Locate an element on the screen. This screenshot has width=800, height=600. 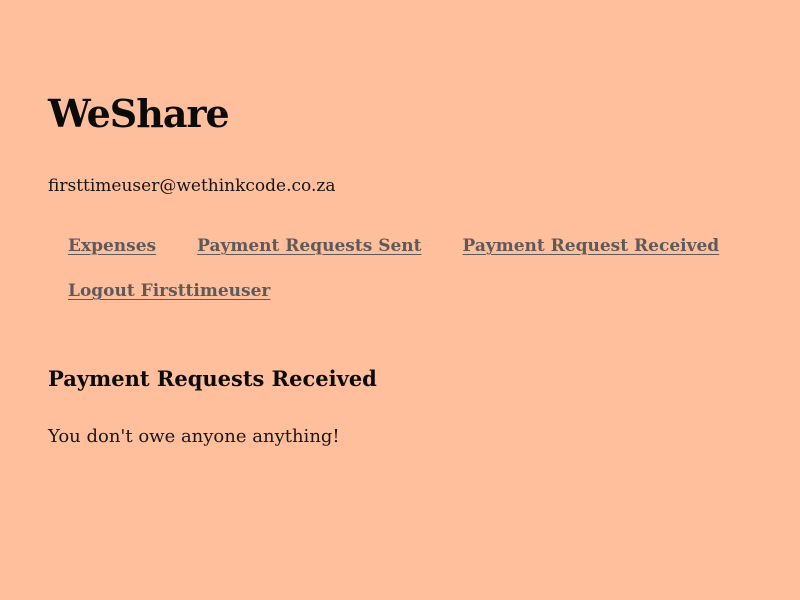
nav-payment-request-received-link: Payment Request Received is located at coordinates (591, 246).